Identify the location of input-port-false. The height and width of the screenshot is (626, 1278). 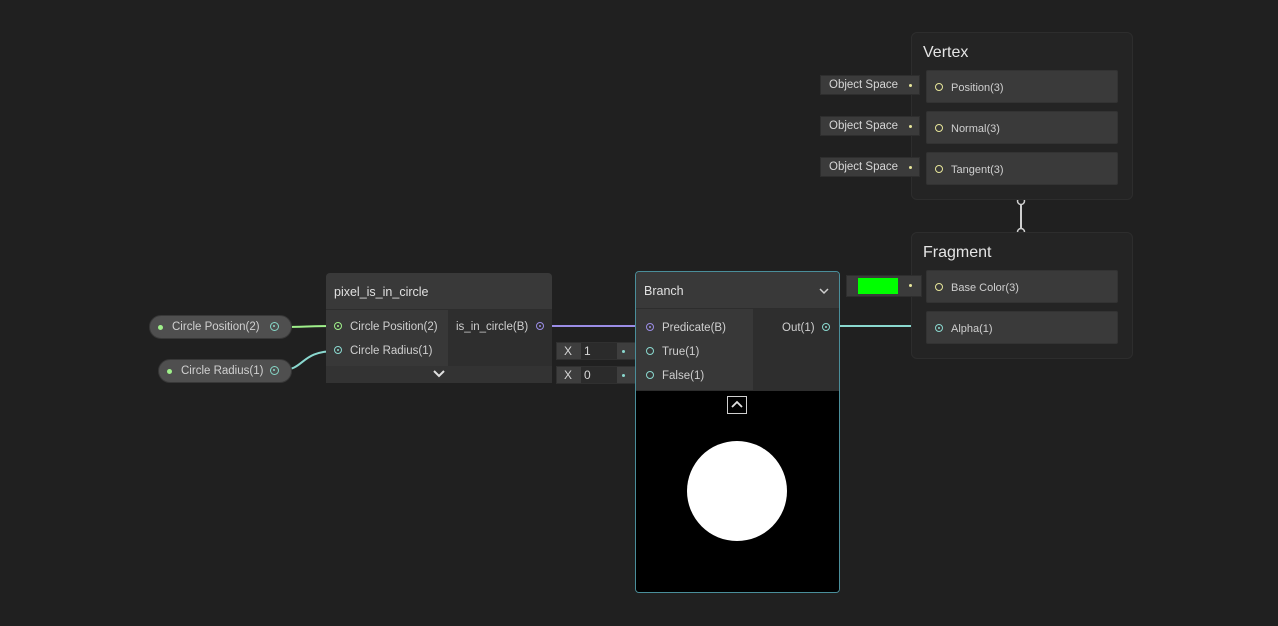
(650, 375).